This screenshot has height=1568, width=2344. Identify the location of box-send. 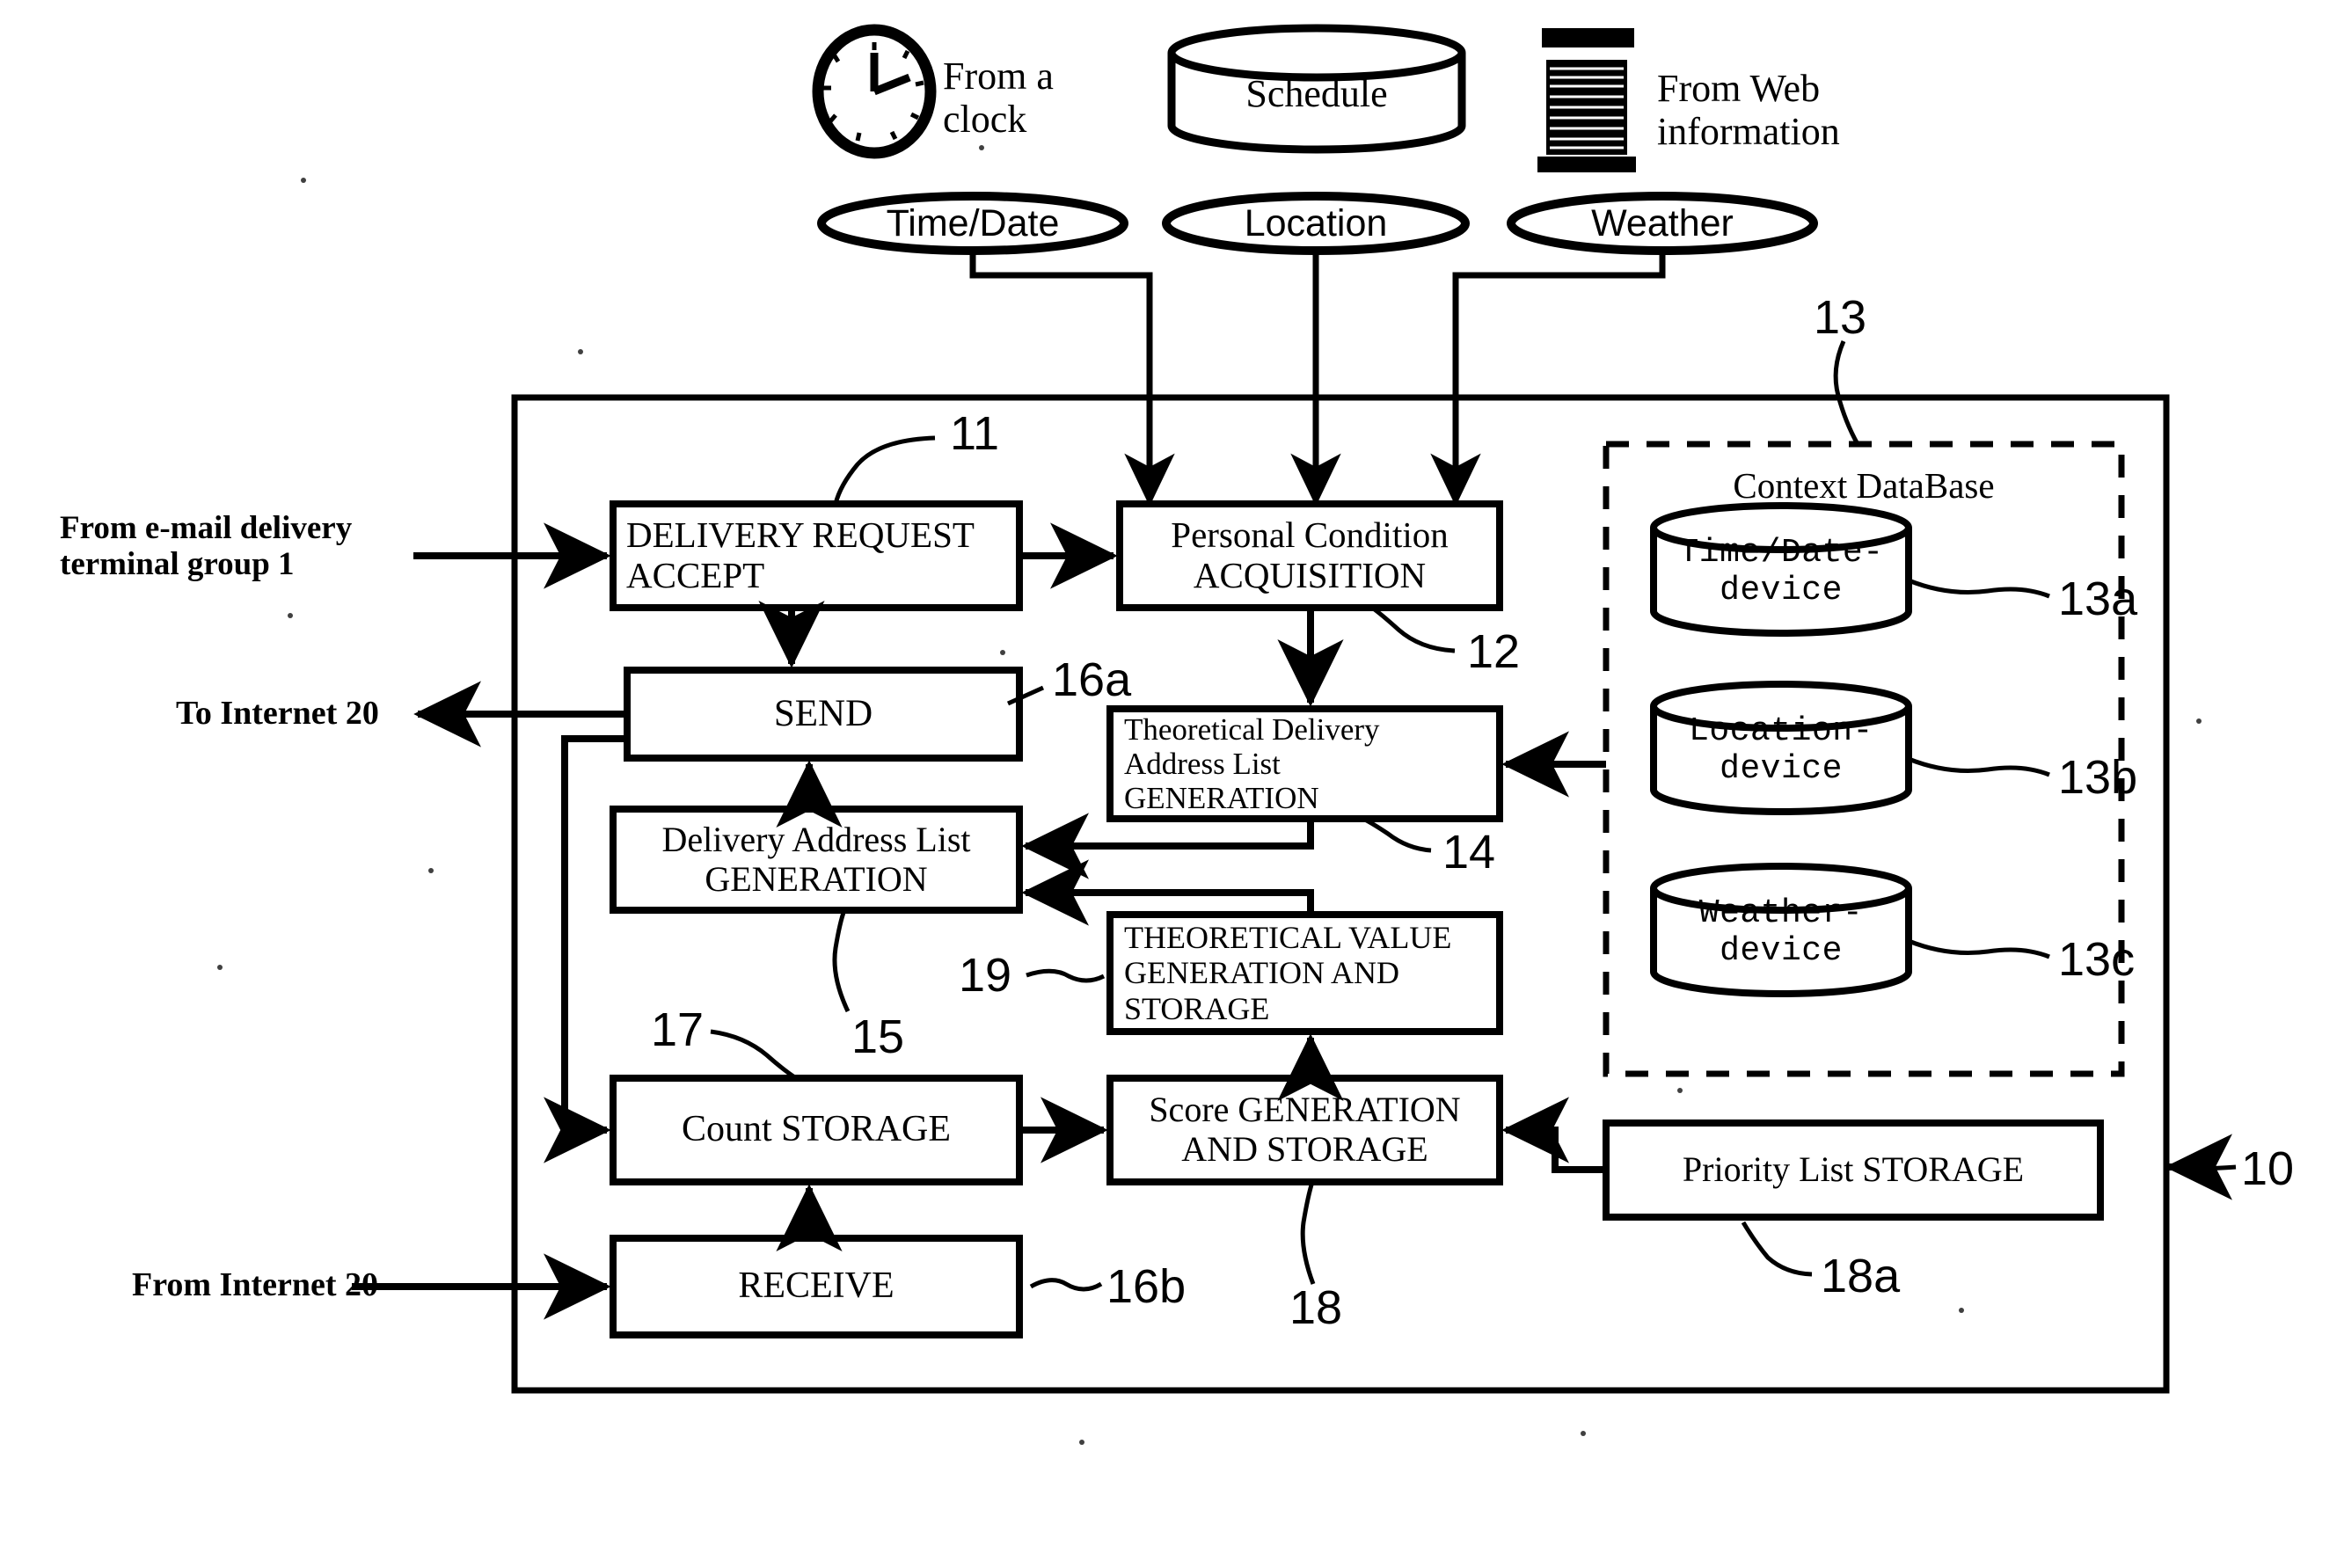
(823, 714).